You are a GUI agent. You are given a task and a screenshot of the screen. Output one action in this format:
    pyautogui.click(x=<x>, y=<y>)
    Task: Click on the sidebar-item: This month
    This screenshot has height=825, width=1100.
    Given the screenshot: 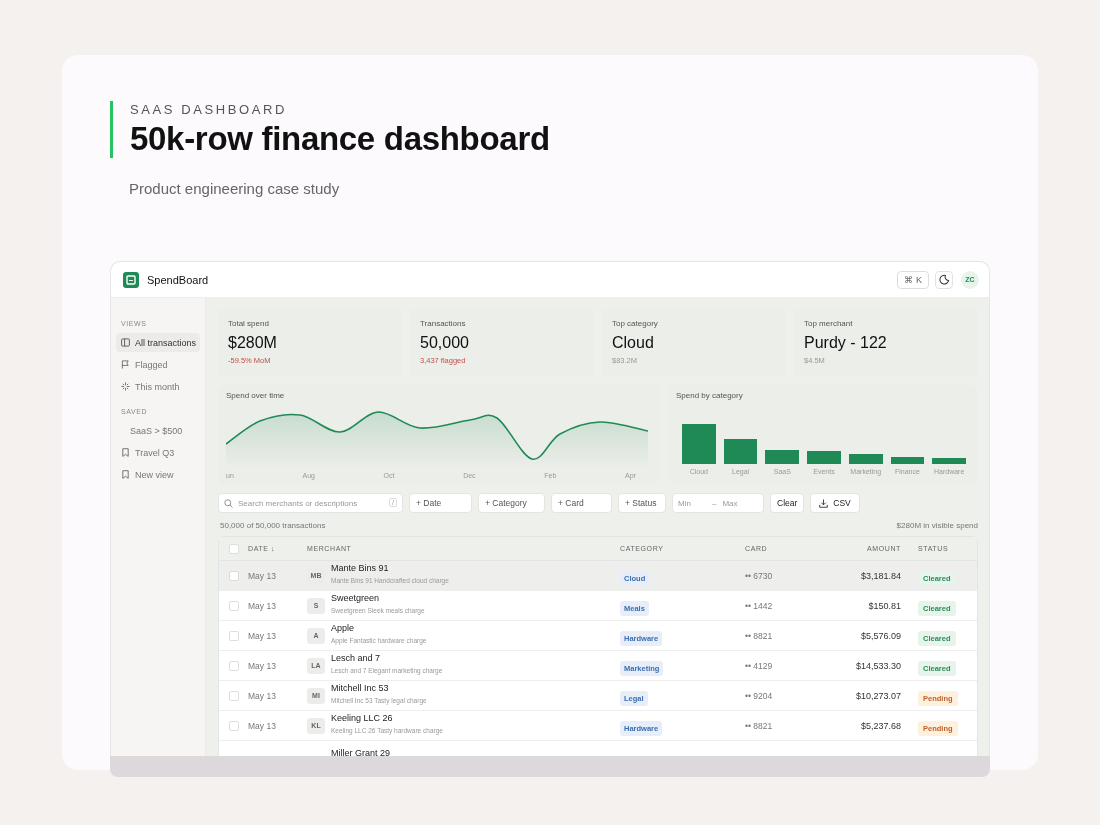 What is the action you would take?
    pyautogui.click(x=158, y=386)
    